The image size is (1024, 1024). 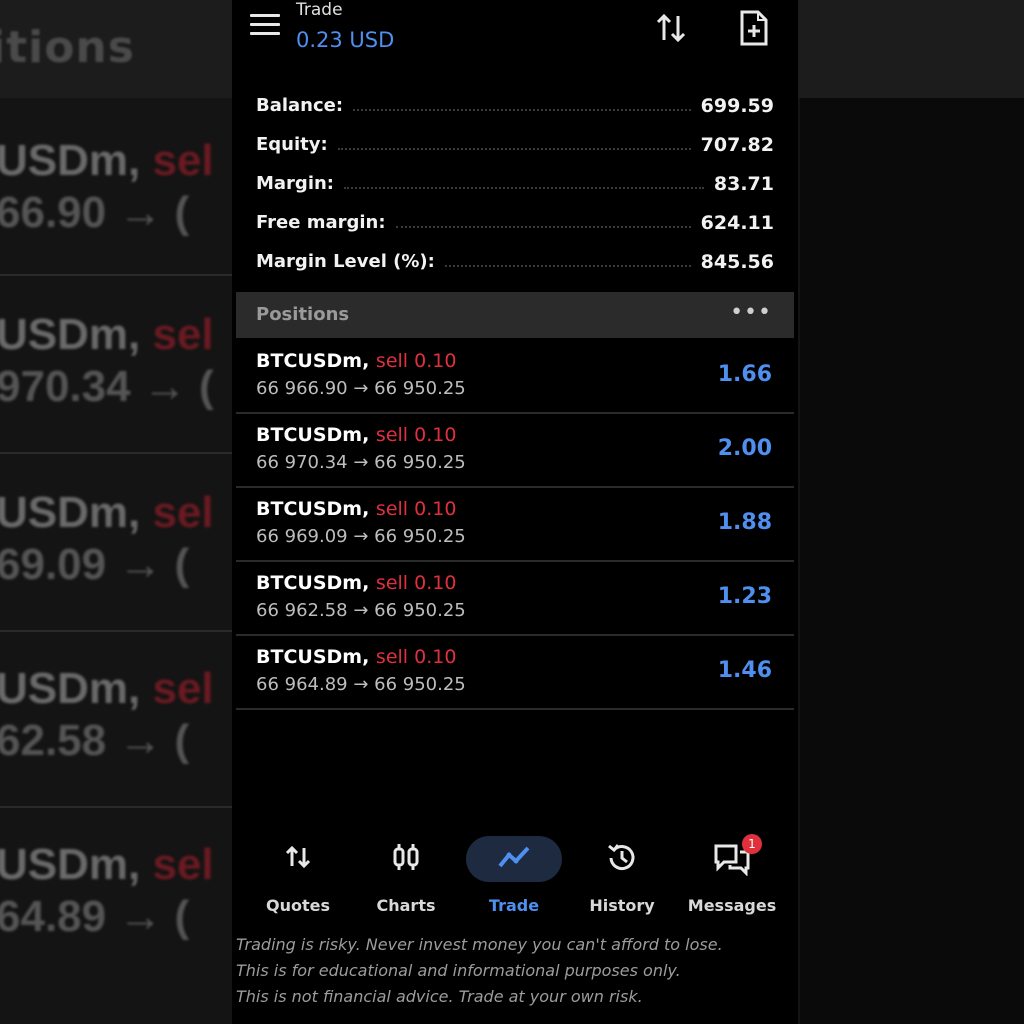 I want to click on summary-row-free-margin: Free margin: 624.11, so click(x=515, y=222).